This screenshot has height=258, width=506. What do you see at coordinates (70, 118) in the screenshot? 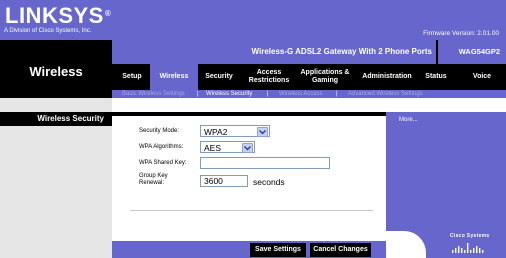
I see `section-label-wireless-security: Wireless Security` at bounding box center [70, 118].